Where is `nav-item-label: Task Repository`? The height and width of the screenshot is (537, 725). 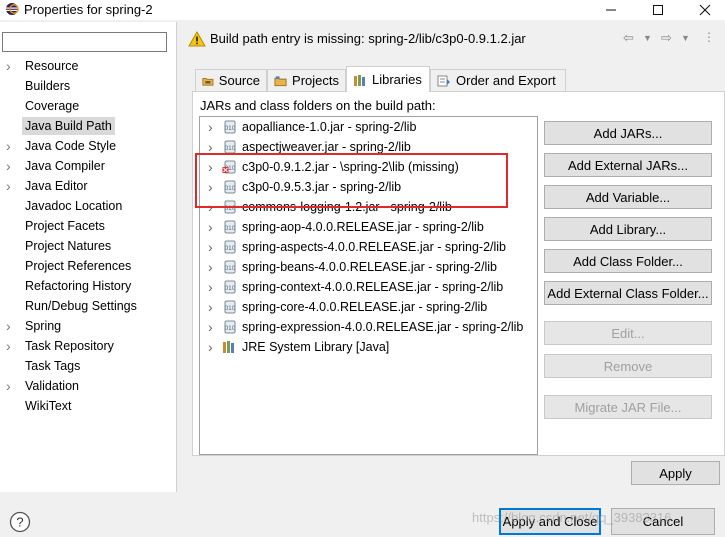
nav-item-label: Task Repository is located at coordinates (69, 346).